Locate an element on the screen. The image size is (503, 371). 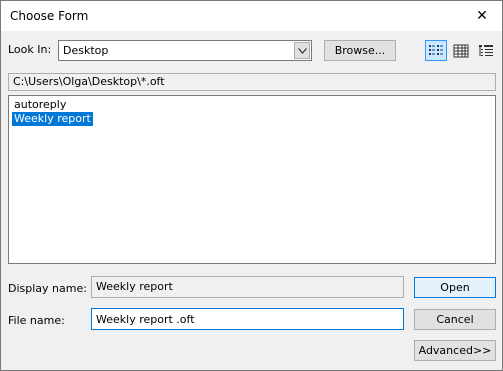
chevron-down-icon is located at coordinates (302, 50).